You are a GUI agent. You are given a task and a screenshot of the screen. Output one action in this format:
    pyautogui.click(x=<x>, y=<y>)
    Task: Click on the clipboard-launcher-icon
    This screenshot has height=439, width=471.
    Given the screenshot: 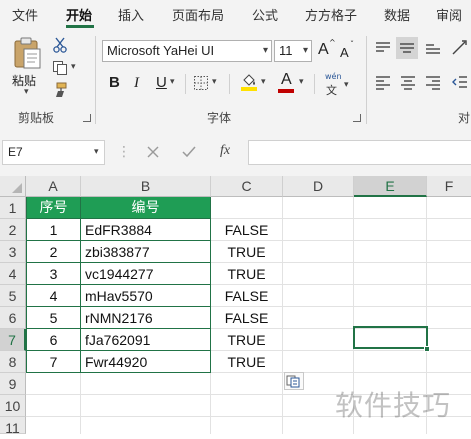 What is the action you would take?
    pyautogui.click(x=87, y=118)
    